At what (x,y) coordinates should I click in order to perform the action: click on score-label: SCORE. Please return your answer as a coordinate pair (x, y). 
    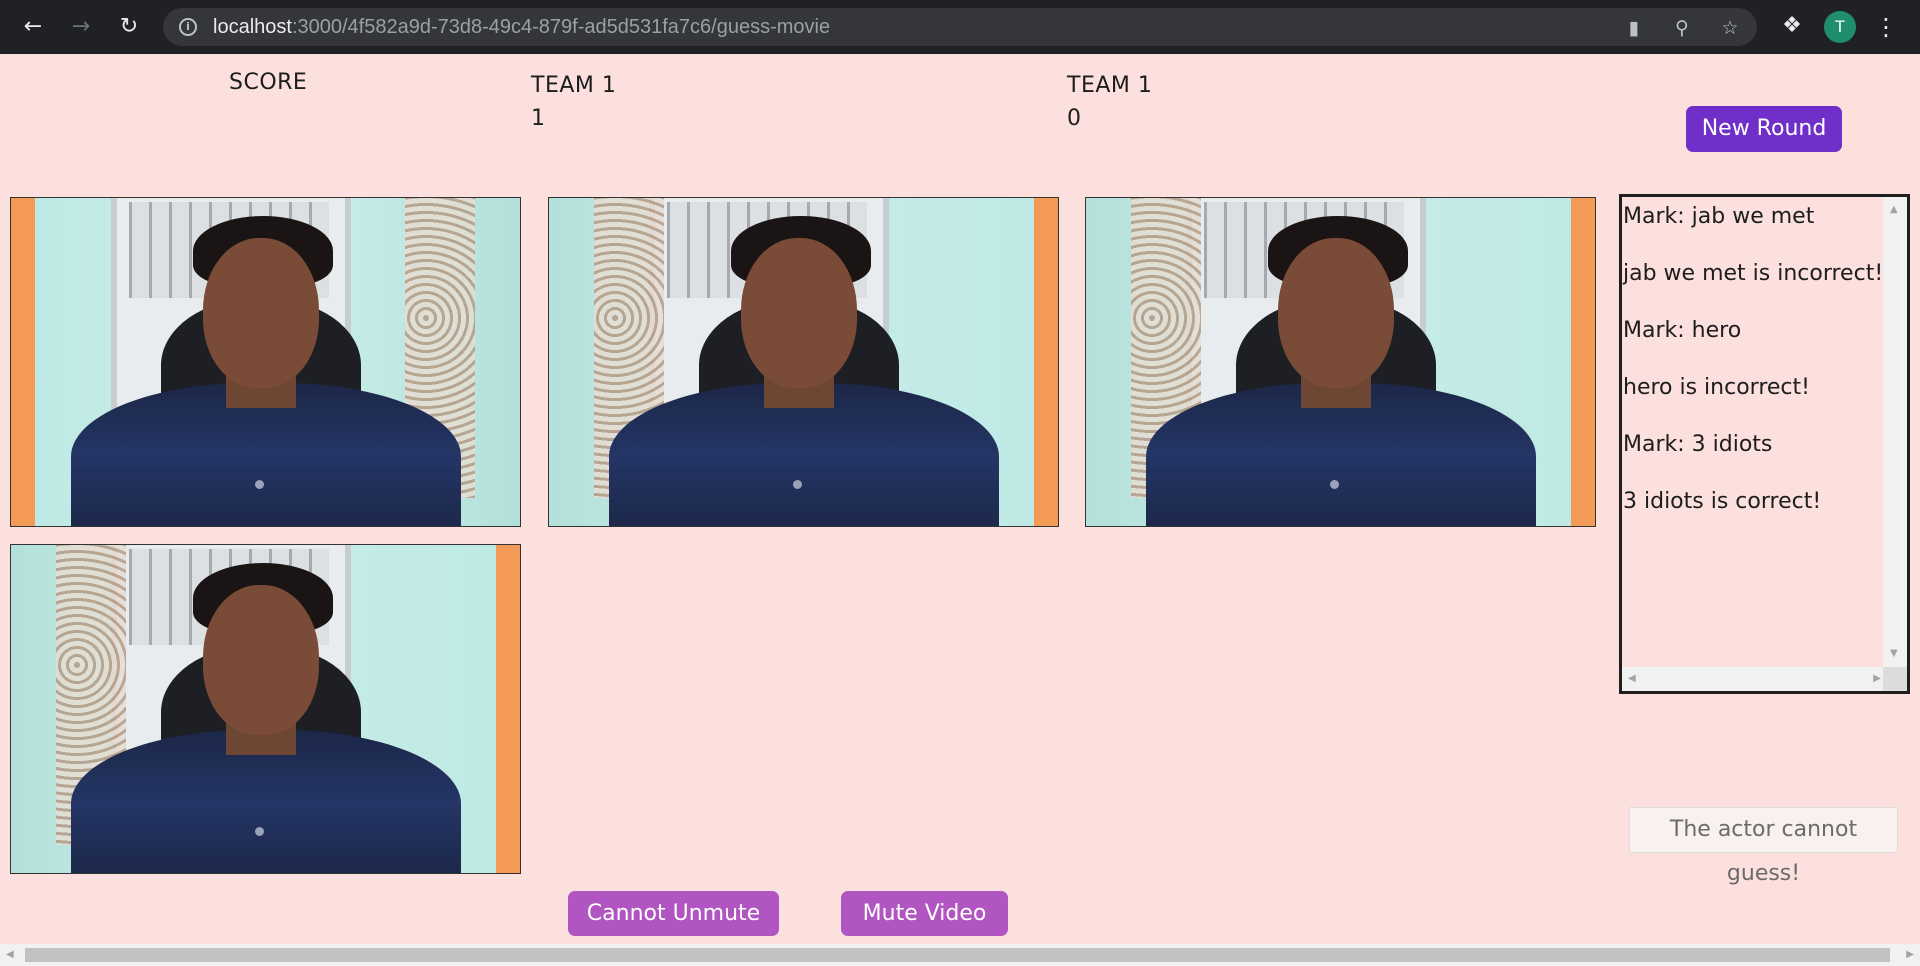
    Looking at the image, I should click on (268, 82).